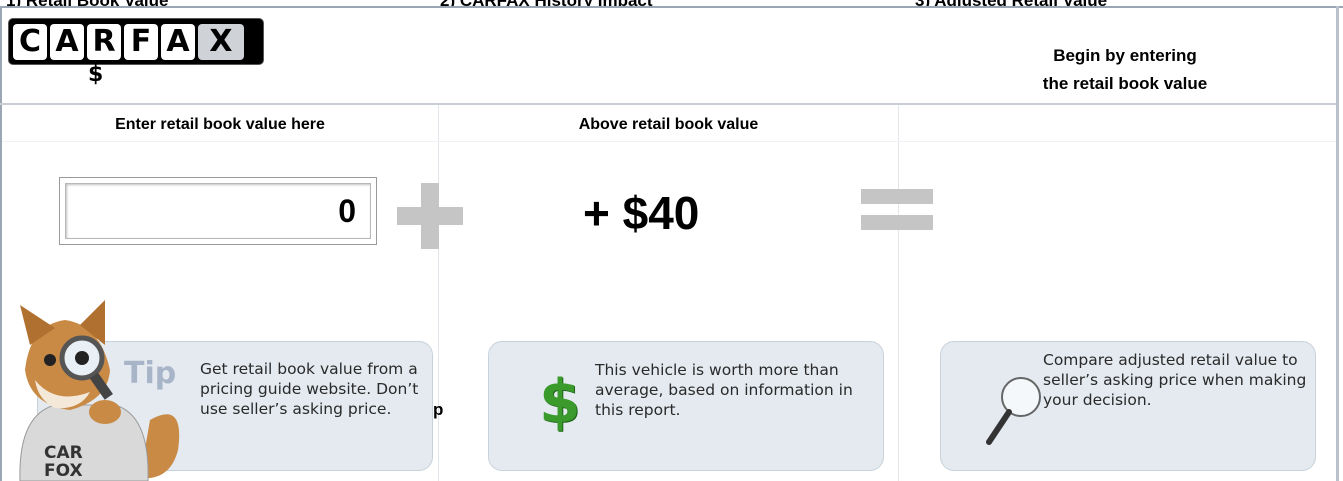  Describe the element at coordinates (438, 409) in the screenshot. I see `stray-character: p` at that location.